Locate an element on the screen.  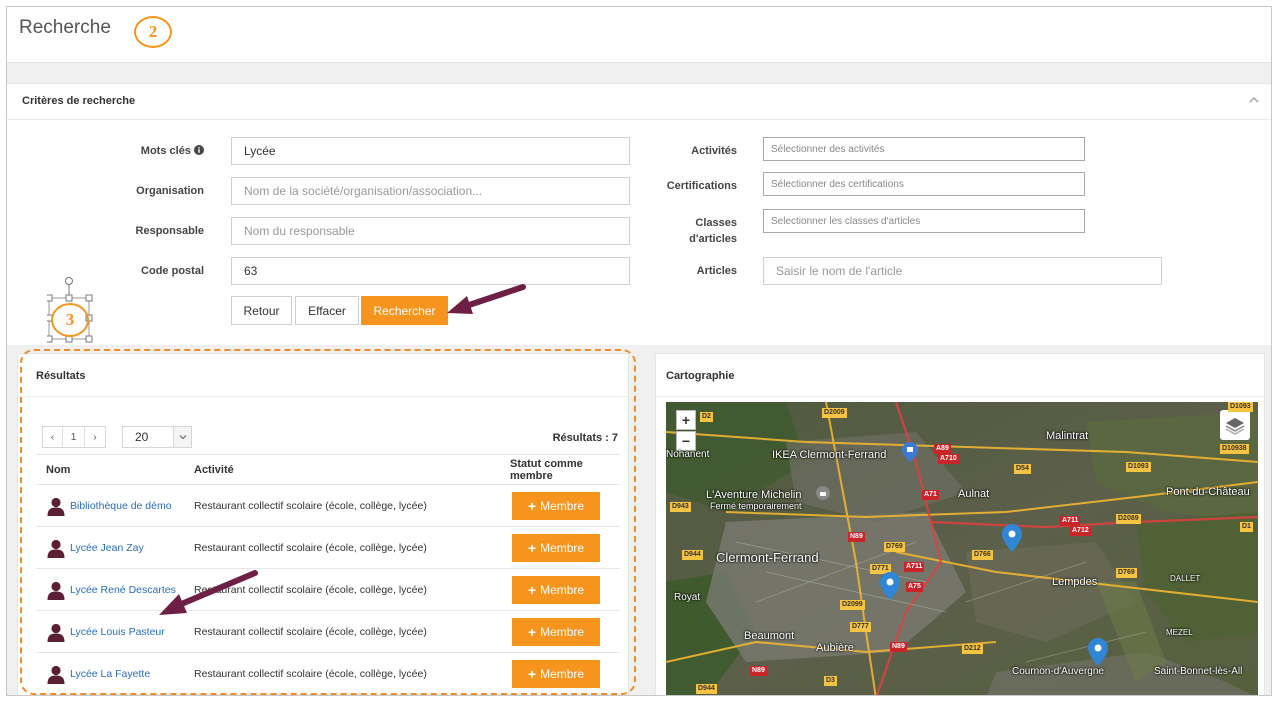
pagination: ‹ 1 › is located at coordinates (74, 437).